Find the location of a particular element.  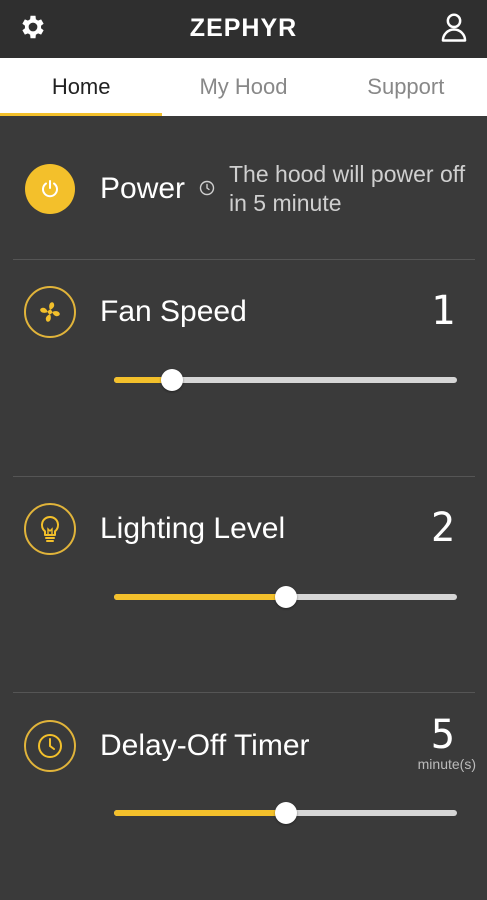

user-icon is located at coordinates (454, 27).